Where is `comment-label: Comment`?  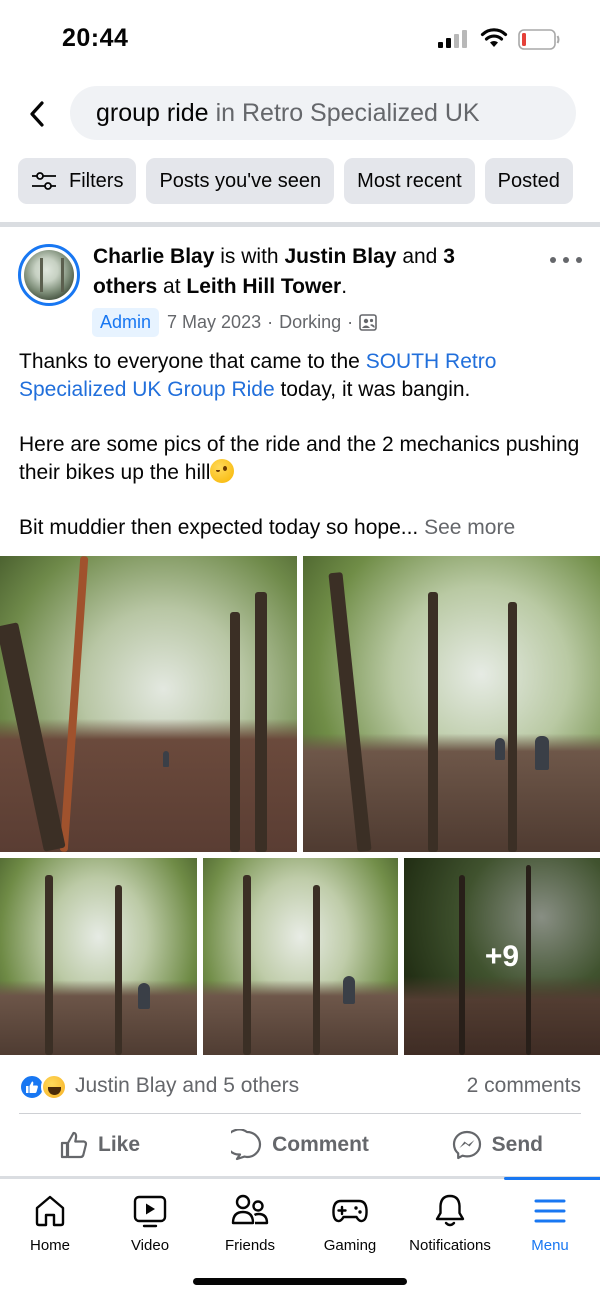 comment-label: Comment is located at coordinates (320, 1144).